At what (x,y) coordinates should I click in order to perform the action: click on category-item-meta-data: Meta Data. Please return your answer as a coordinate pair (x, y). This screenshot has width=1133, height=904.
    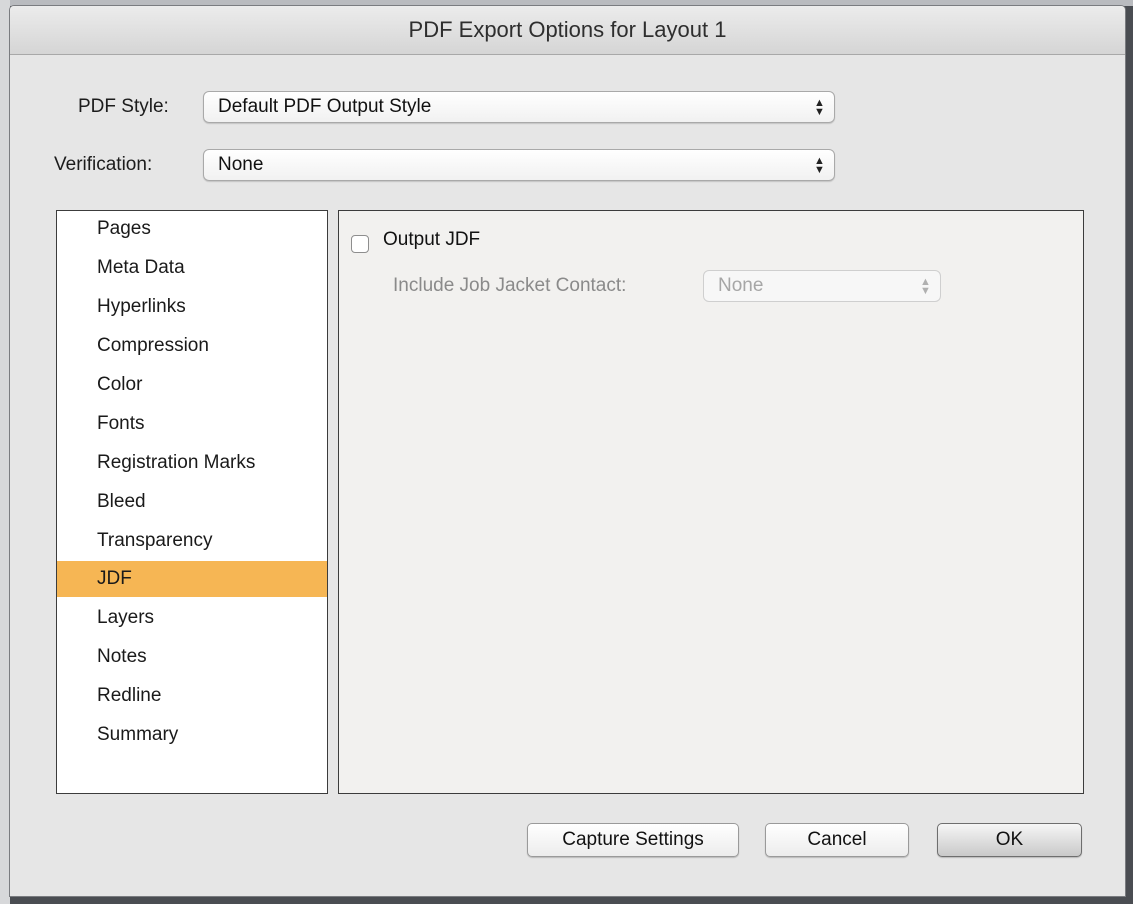
    Looking at the image, I should click on (192, 268).